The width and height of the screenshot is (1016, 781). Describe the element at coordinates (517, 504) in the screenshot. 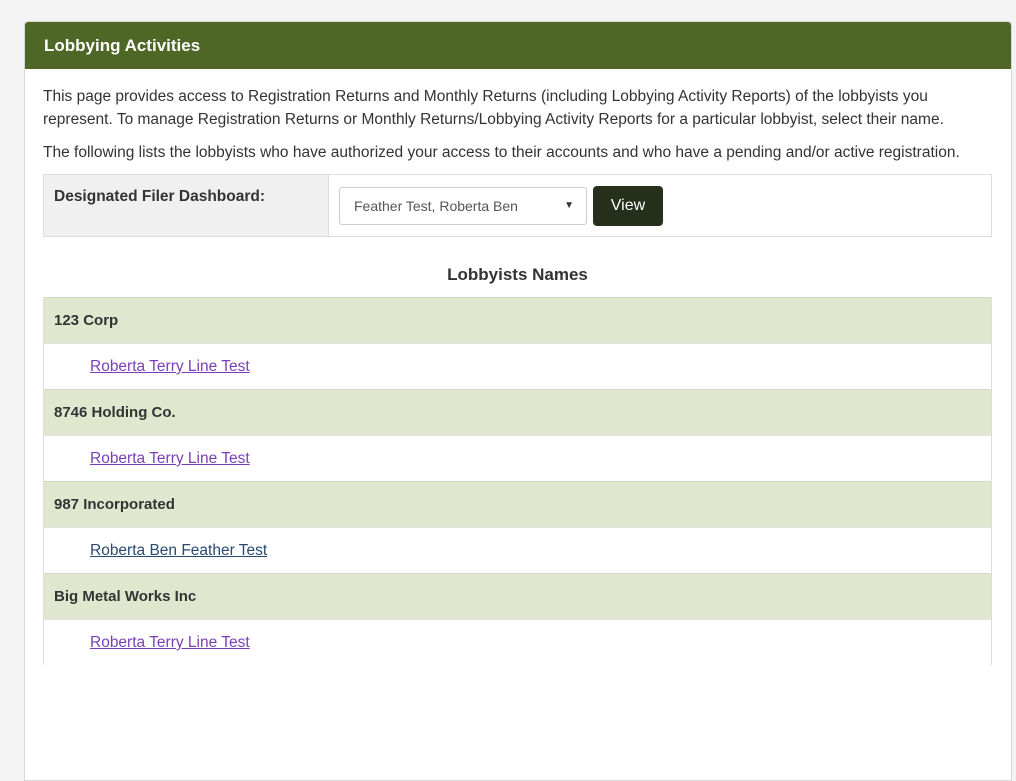

I see `org-row: 987 Incorporated` at that location.